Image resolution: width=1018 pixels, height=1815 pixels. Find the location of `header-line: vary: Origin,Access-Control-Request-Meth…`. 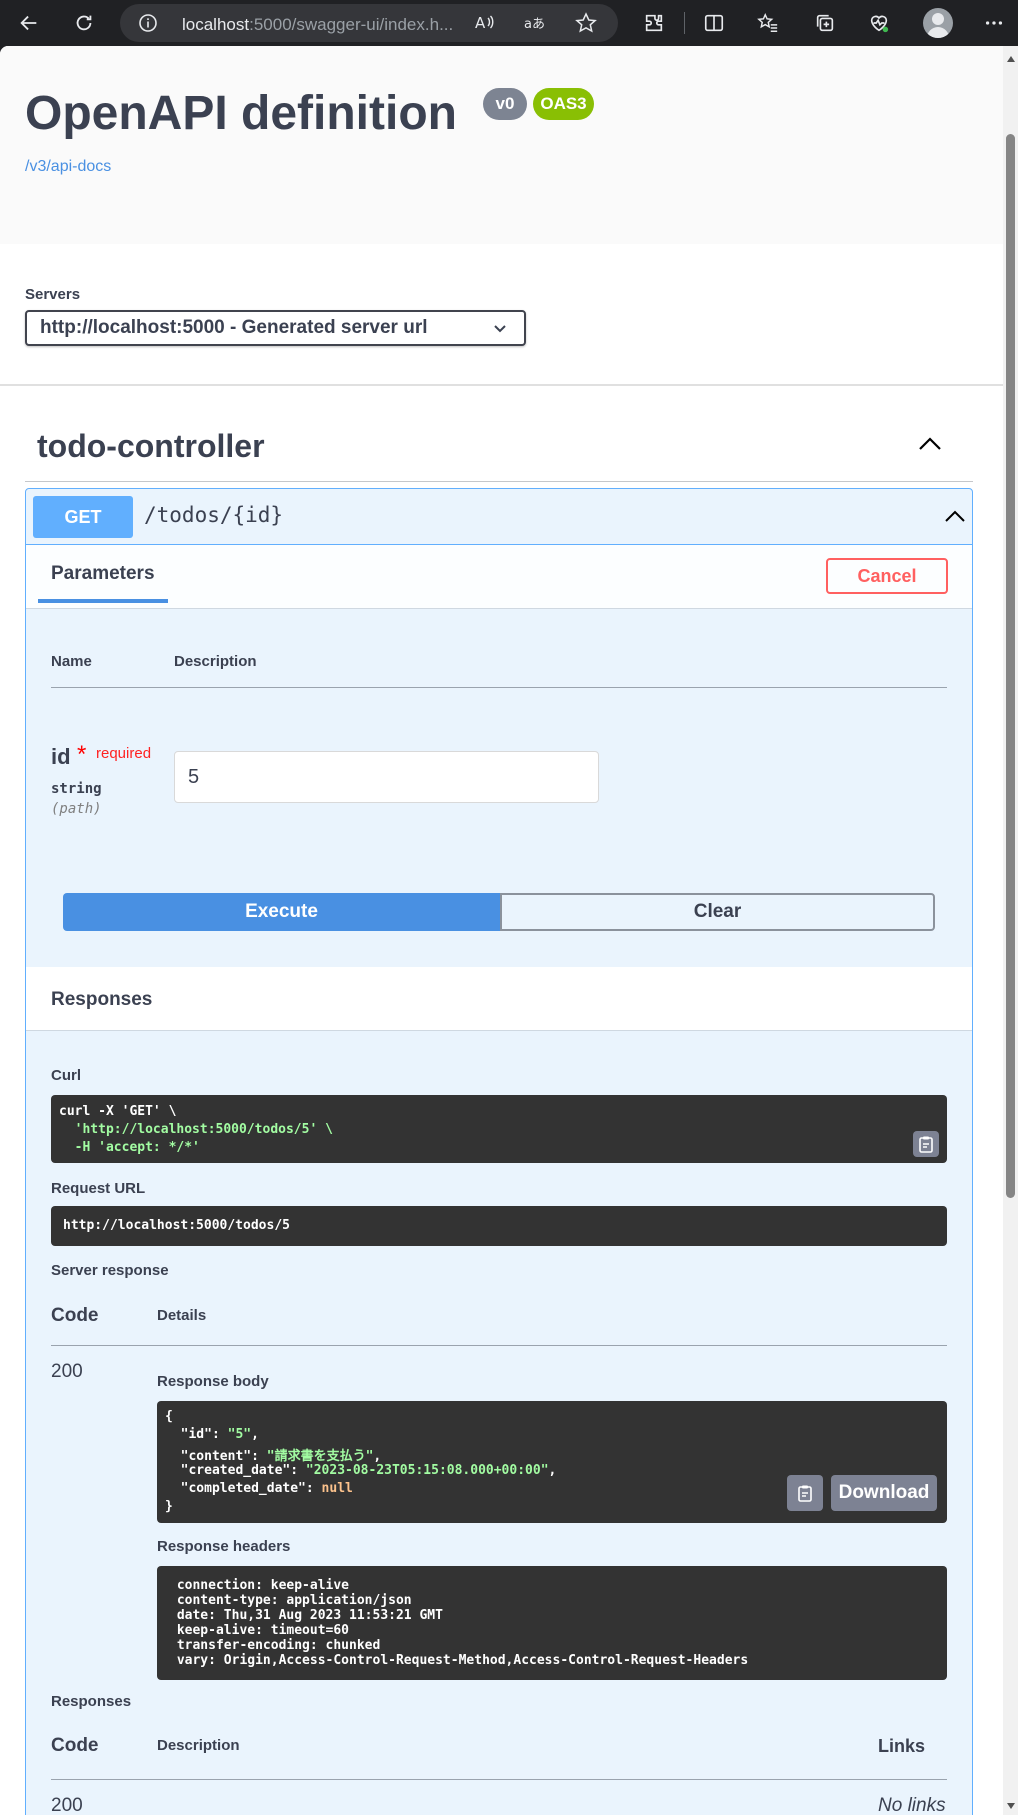

header-line: vary: Origin,Access-Control-Request-Meth… is located at coordinates (462, 1660).